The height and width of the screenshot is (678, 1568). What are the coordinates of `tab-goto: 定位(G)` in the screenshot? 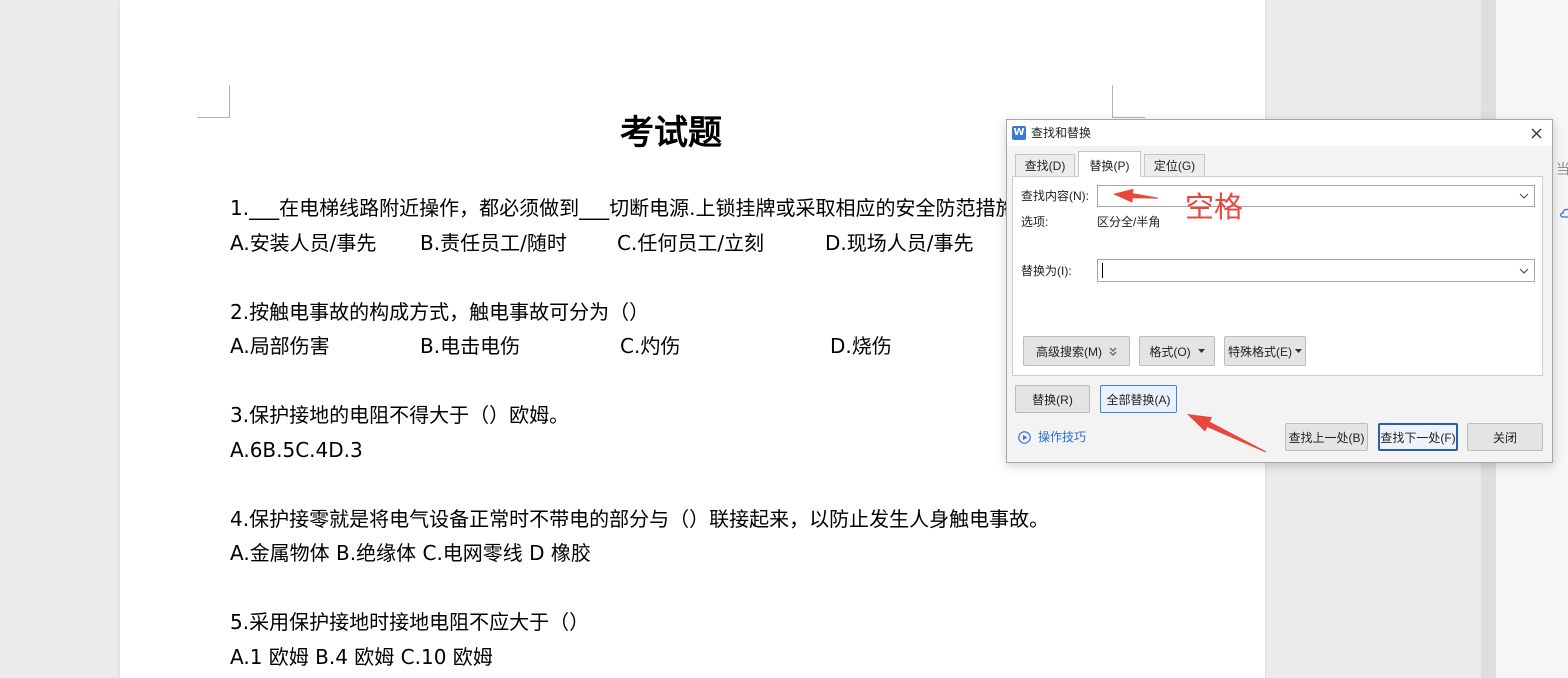 It's located at (1174, 165).